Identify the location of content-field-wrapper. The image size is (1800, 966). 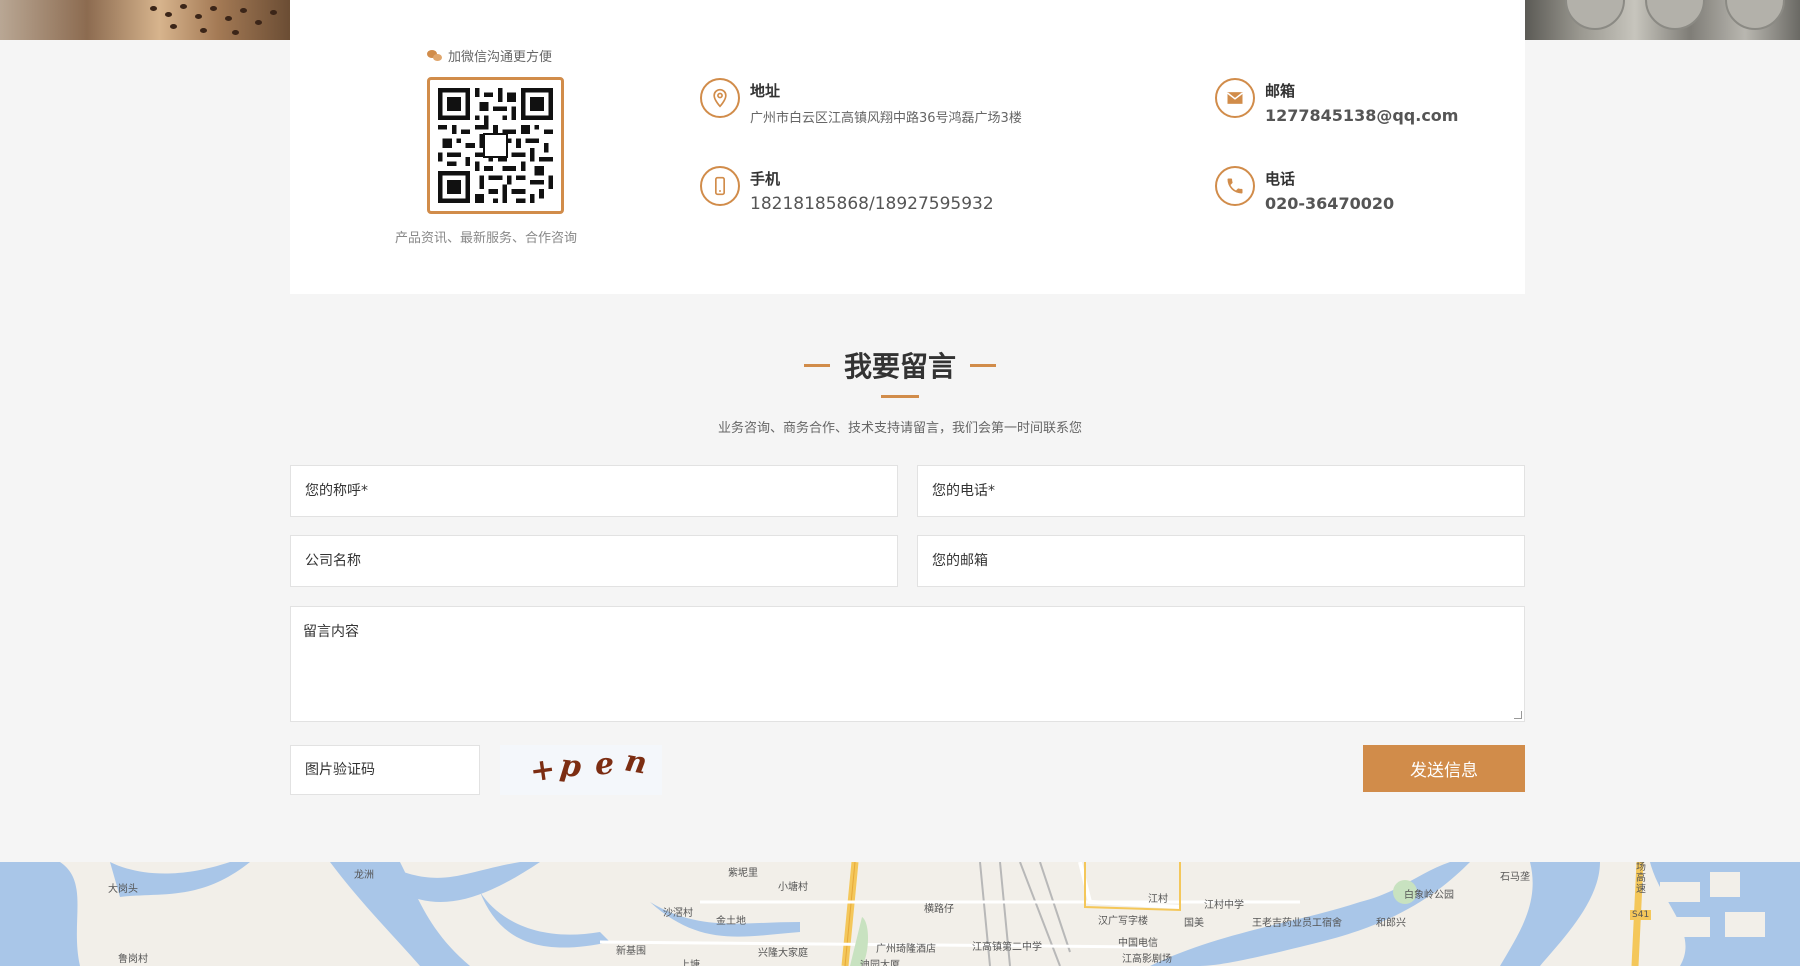
(907, 664).